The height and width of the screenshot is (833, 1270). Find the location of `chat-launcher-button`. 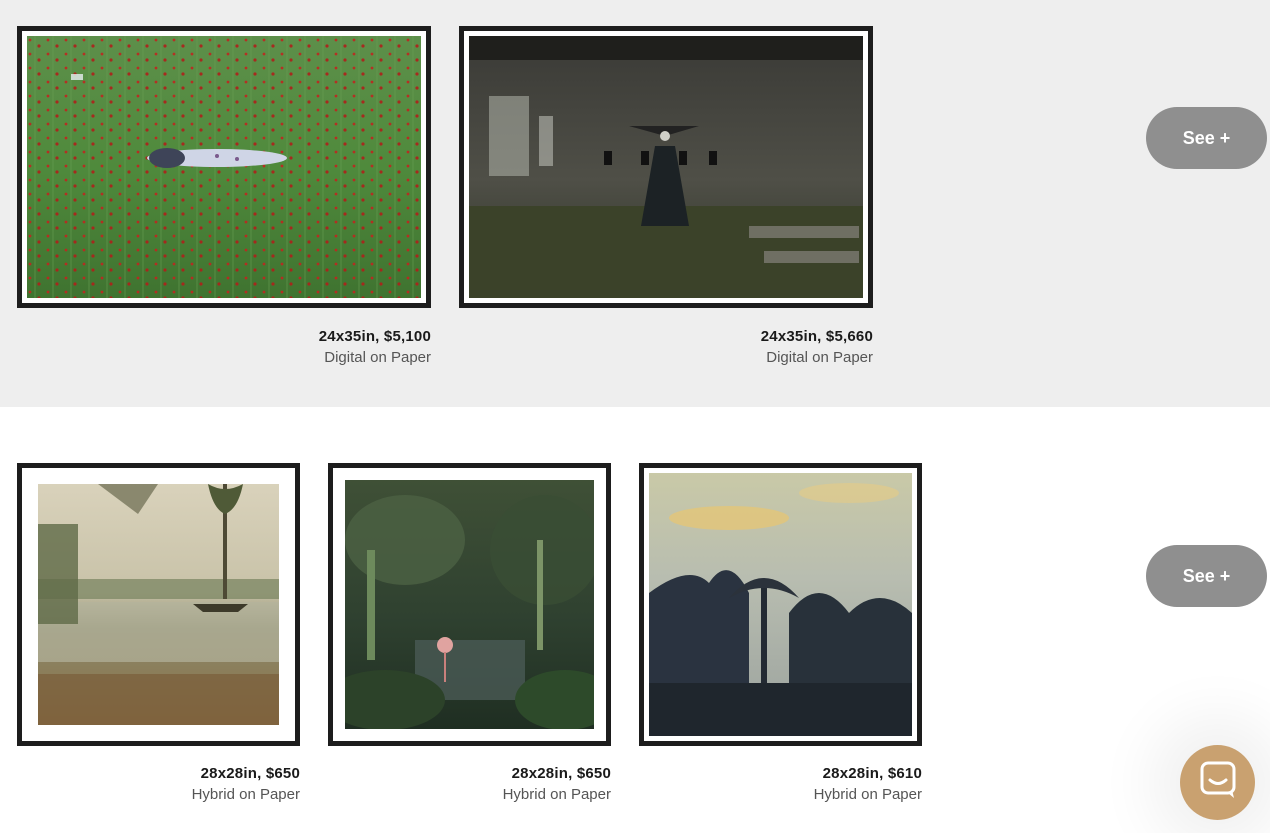

chat-launcher-button is located at coordinates (1217, 782).